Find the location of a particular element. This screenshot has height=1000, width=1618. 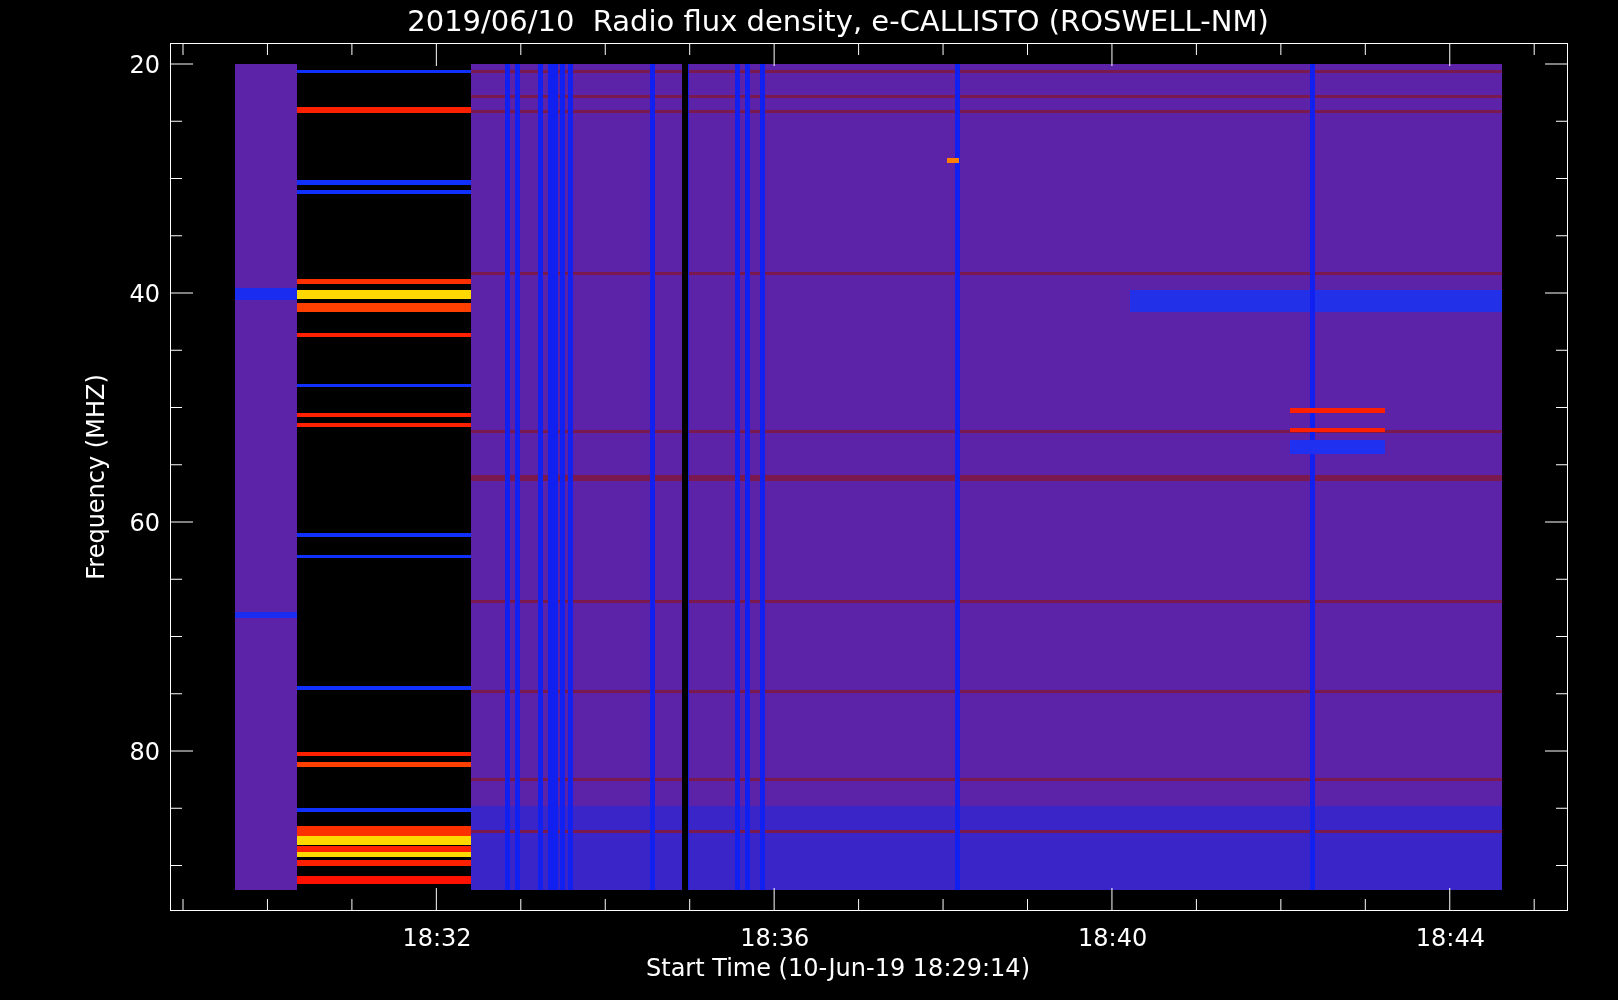

tick-label: 40 is located at coordinates (144, 294).